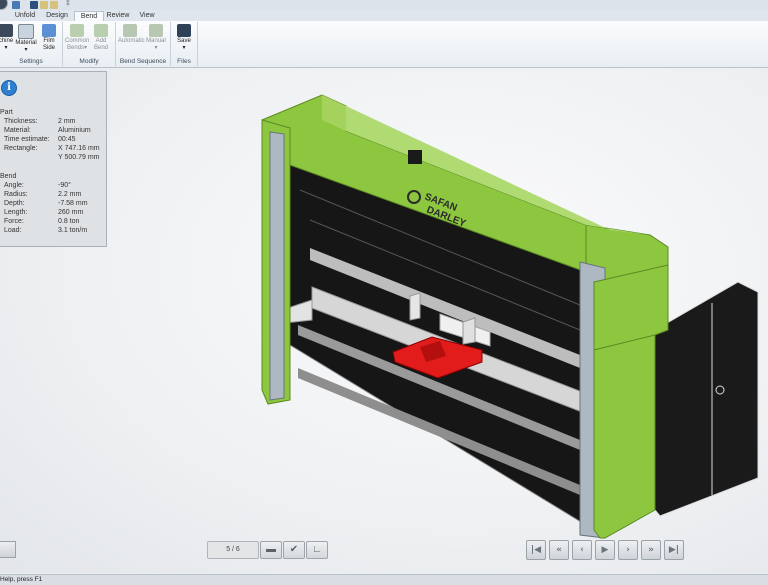 The width and height of the screenshot is (768, 585). I want to click on quick-save-icon, so click(34, 5).